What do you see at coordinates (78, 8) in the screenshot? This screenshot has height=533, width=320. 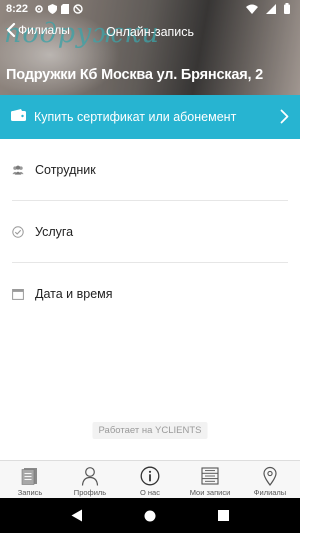 I see `blocked-icon` at bounding box center [78, 8].